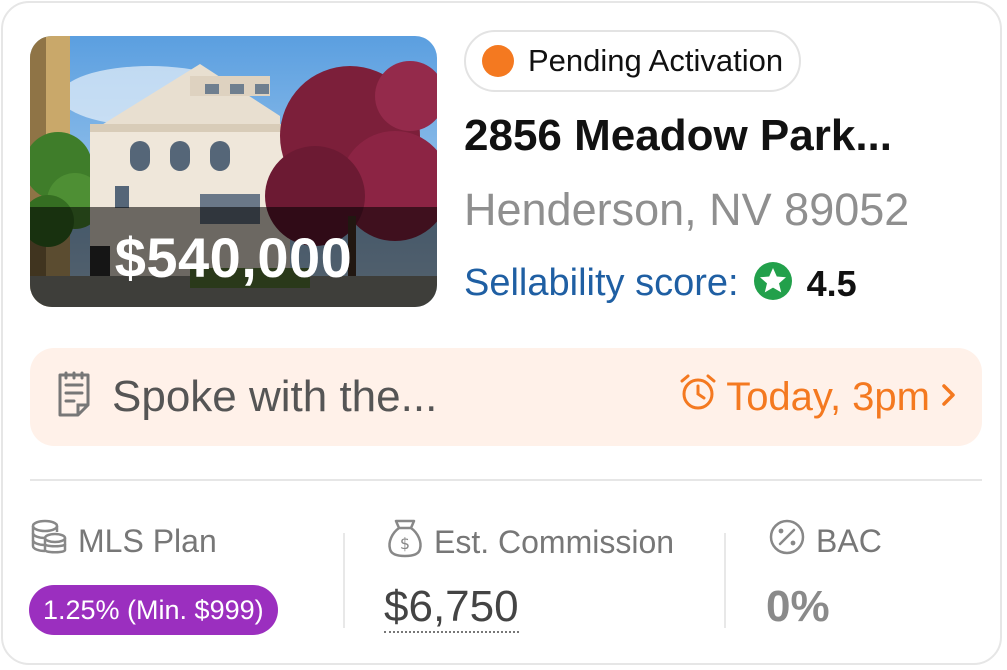 This screenshot has width=1007, height=670. Describe the element at coordinates (687, 209) in the screenshot. I see `listing-city: Henderson, NV 89052` at that location.